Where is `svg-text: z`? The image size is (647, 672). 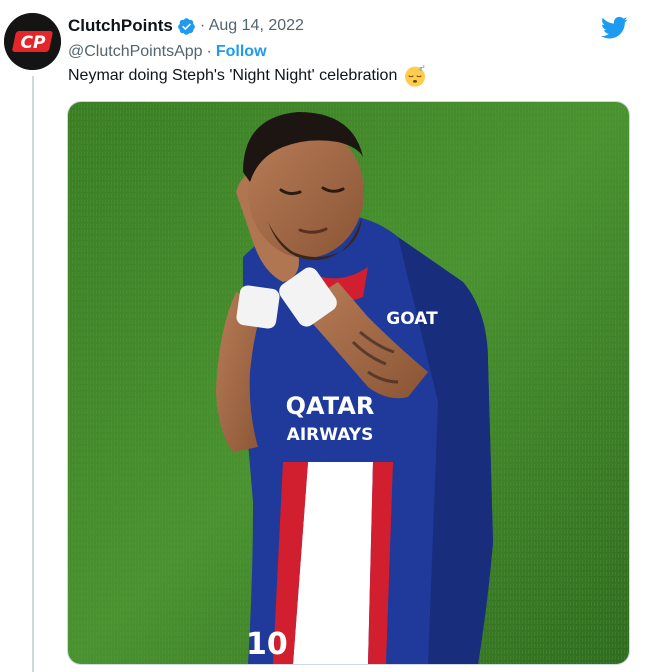
svg-text: z is located at coordinates (424, 66).